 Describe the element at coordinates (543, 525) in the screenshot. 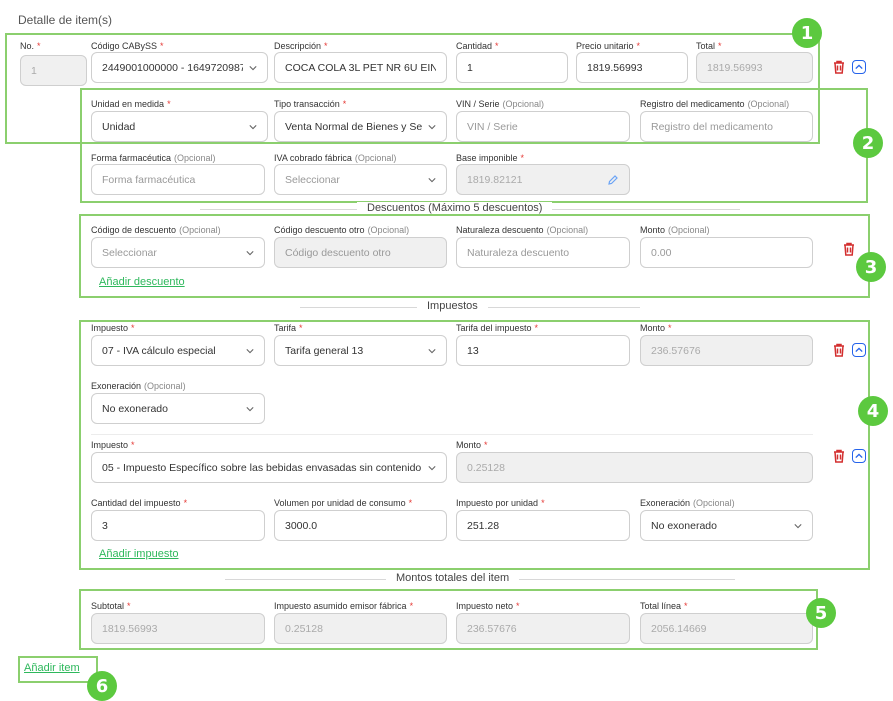

I see `impuesto-unidad-input: 251.28` at that location.